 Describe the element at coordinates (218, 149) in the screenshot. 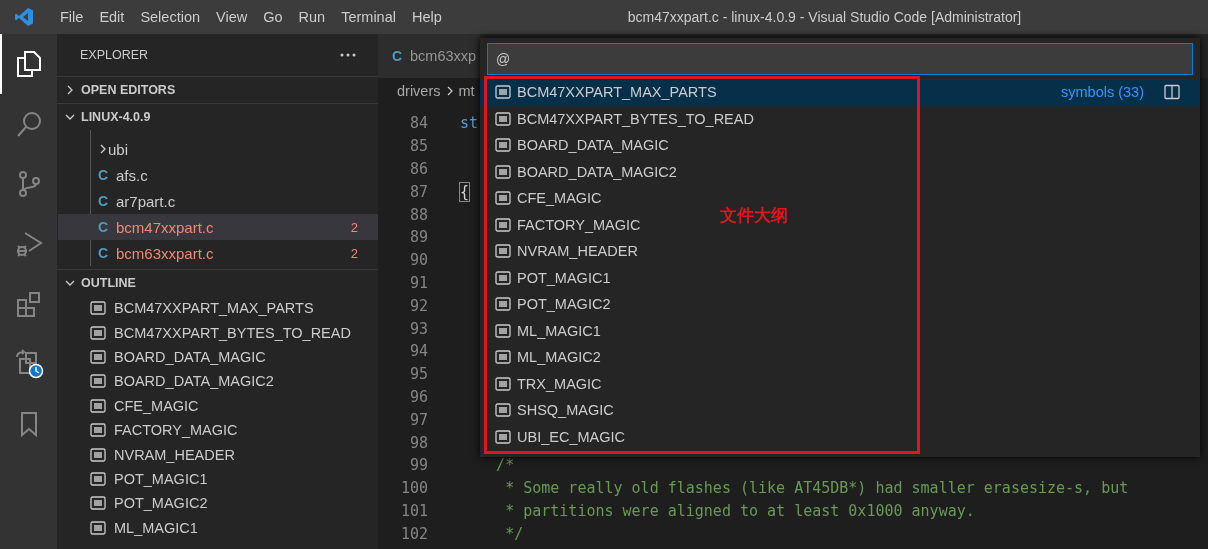

I see `file-tree-item: ubi` at that location.